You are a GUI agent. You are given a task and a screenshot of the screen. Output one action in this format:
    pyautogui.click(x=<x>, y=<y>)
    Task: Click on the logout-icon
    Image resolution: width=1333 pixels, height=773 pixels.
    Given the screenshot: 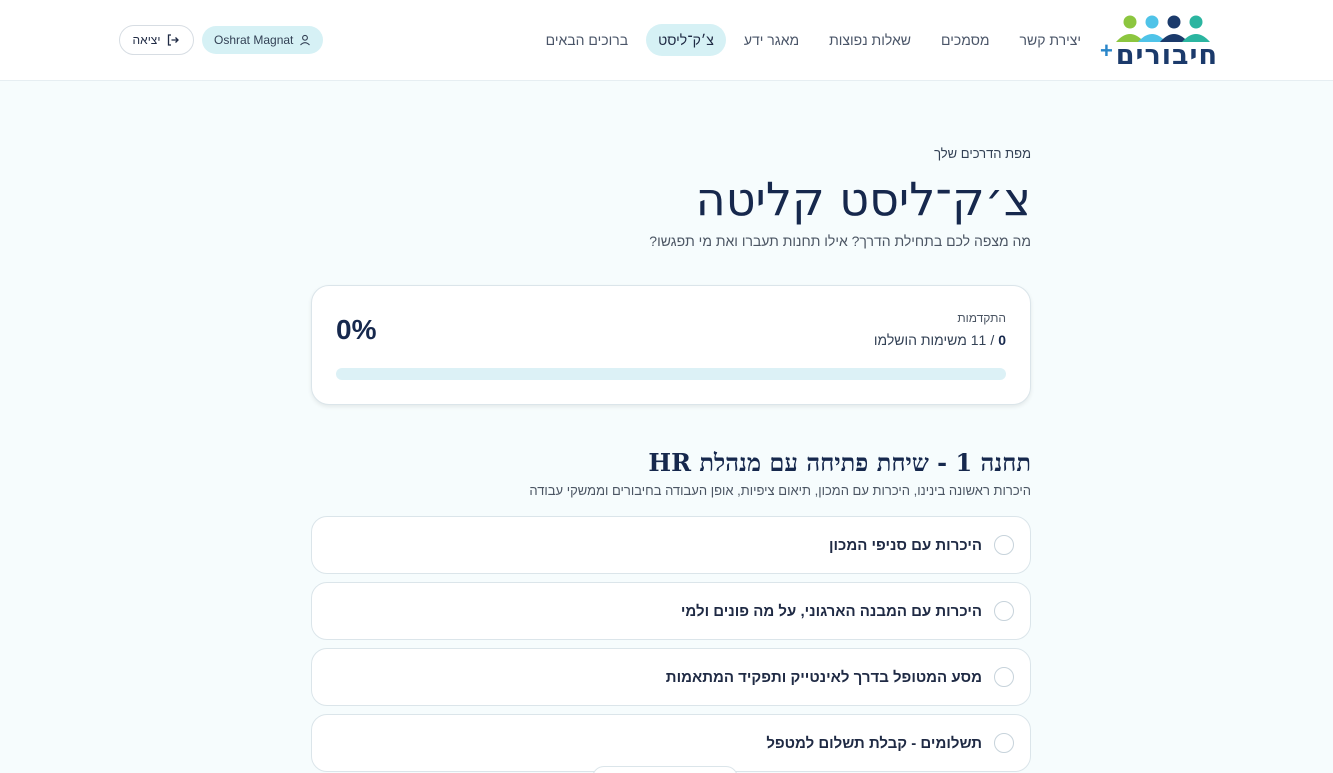 What is the action you would take?
    pyautogui.click(x=174, y=40)
    